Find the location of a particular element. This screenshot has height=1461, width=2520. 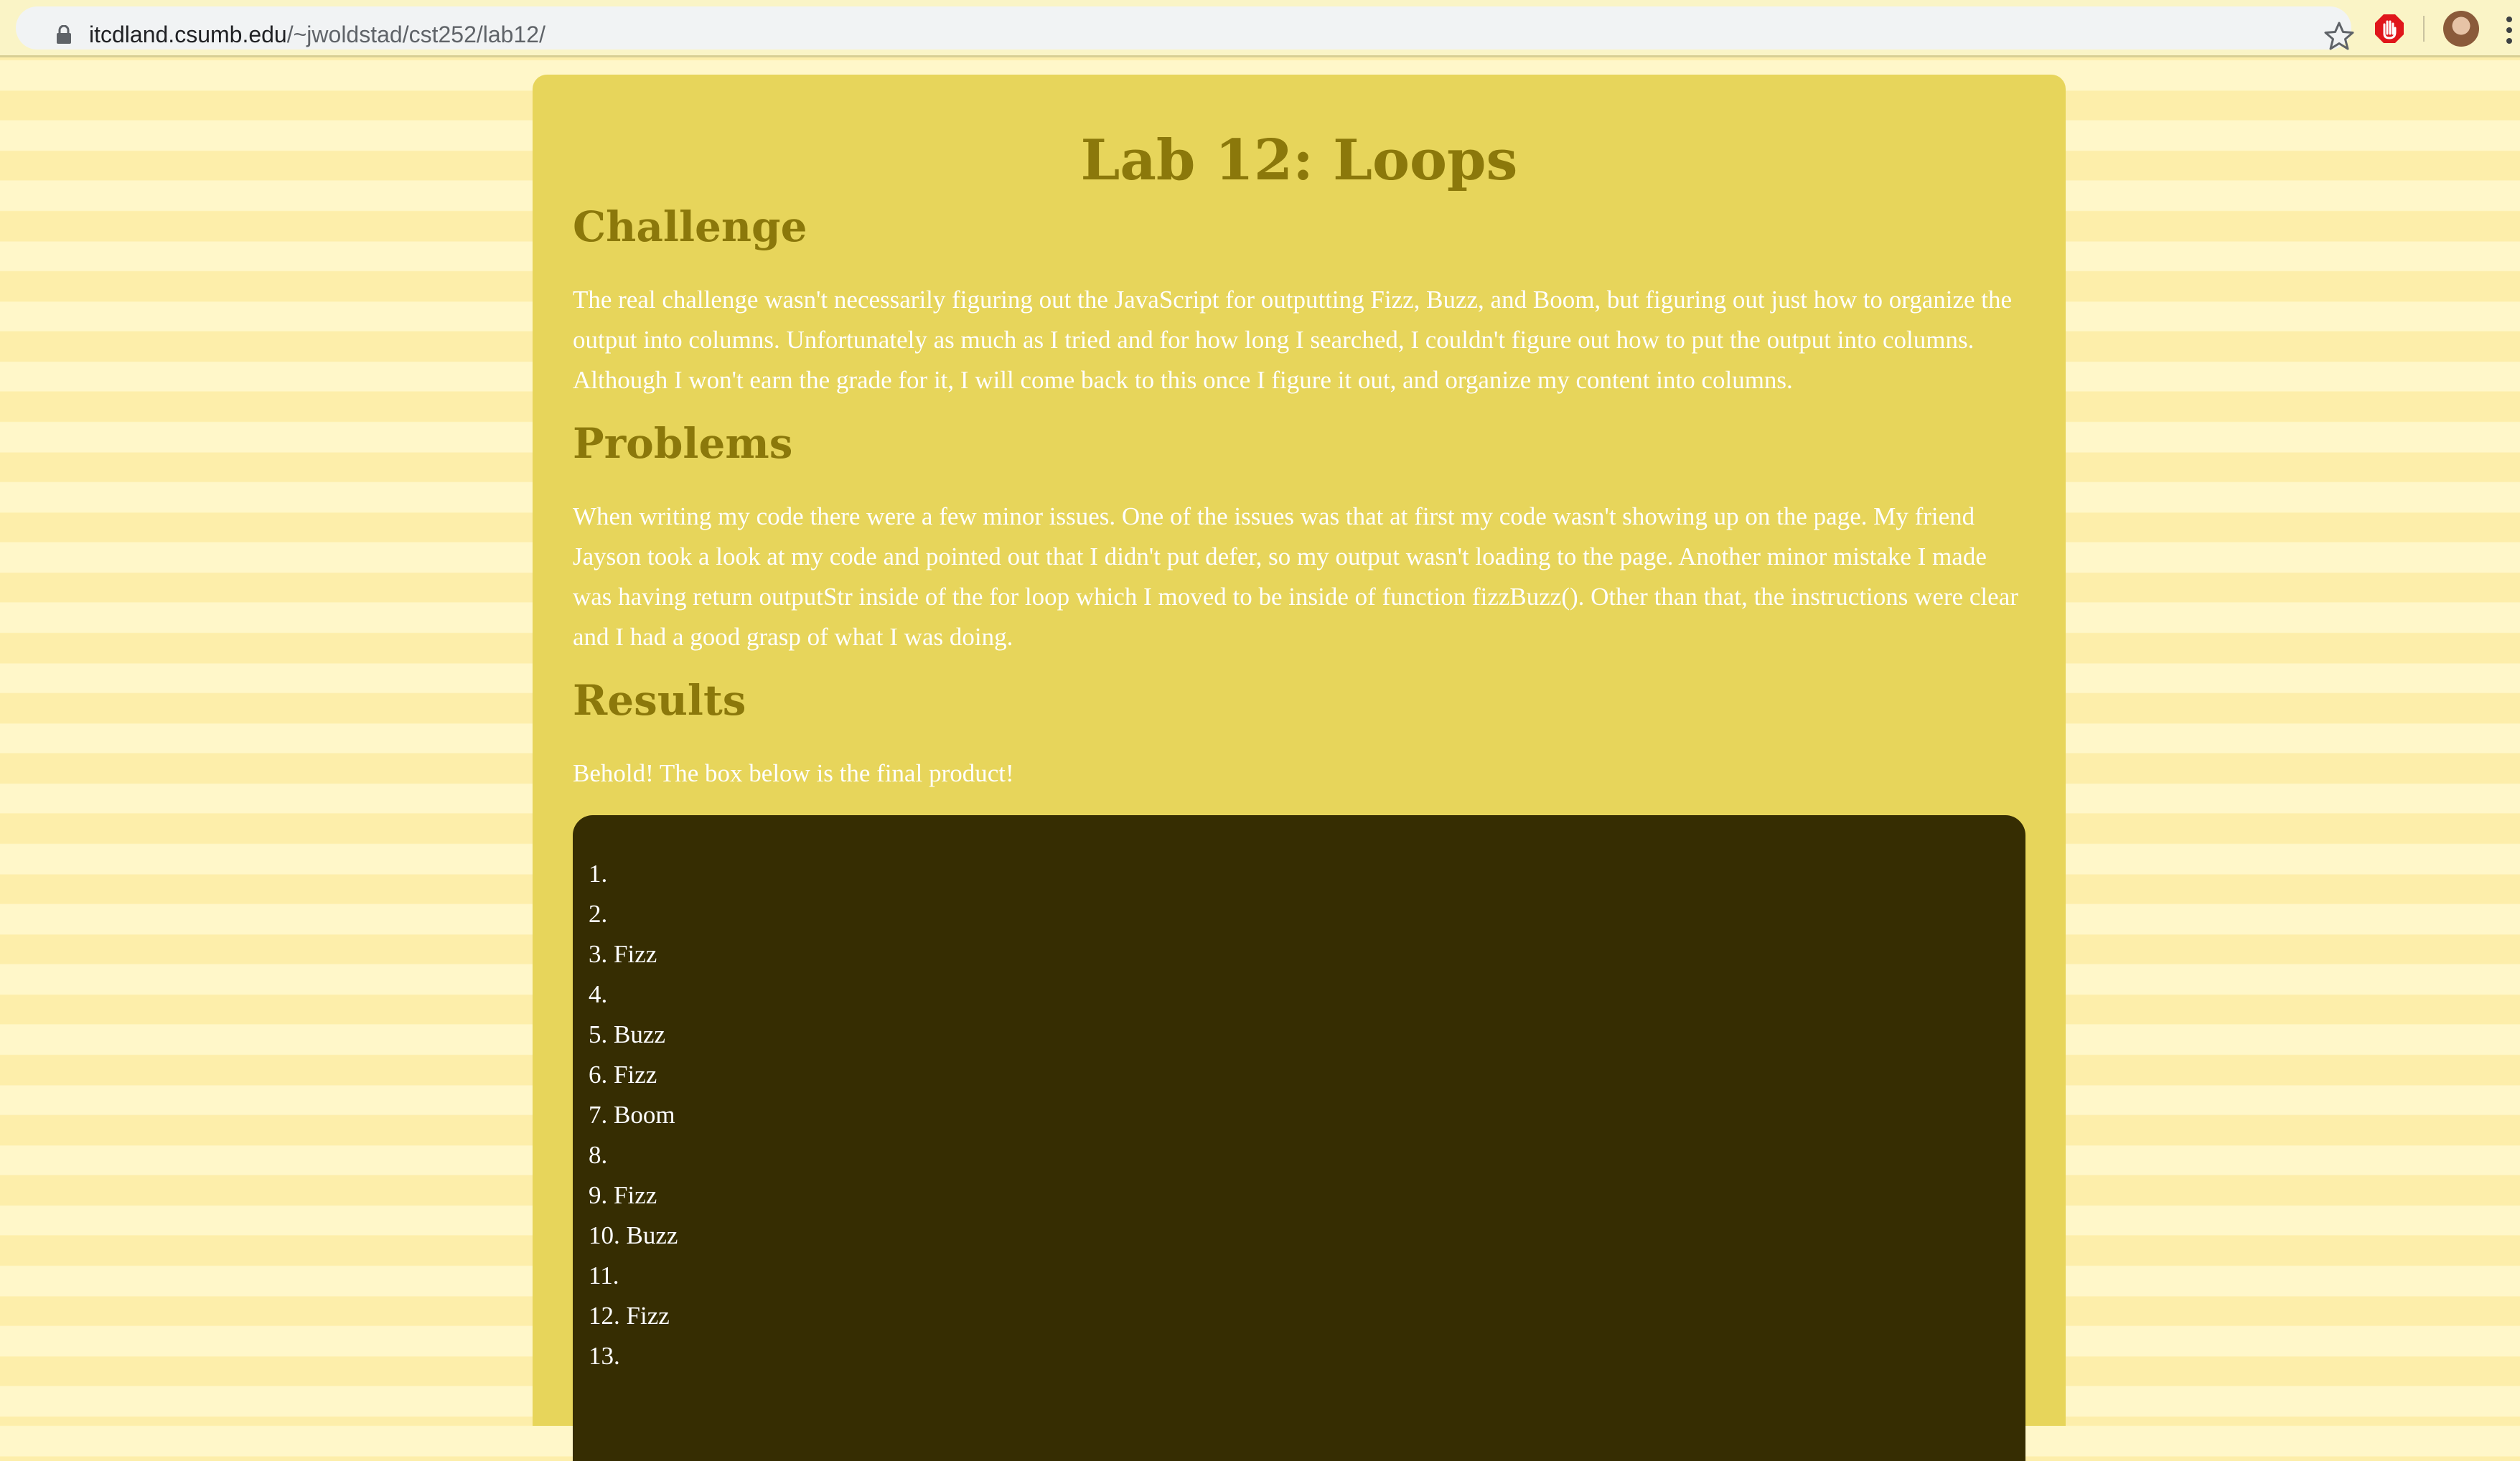

url-host: itcdland.csumb.edu is located at coordinates (188, 34).